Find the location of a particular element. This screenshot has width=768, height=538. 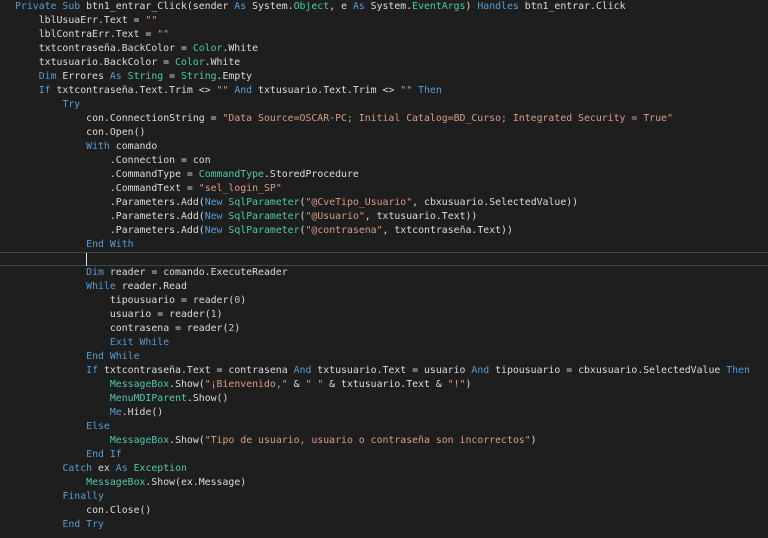

code-token-plain: = is located at coordinates (172, 76).